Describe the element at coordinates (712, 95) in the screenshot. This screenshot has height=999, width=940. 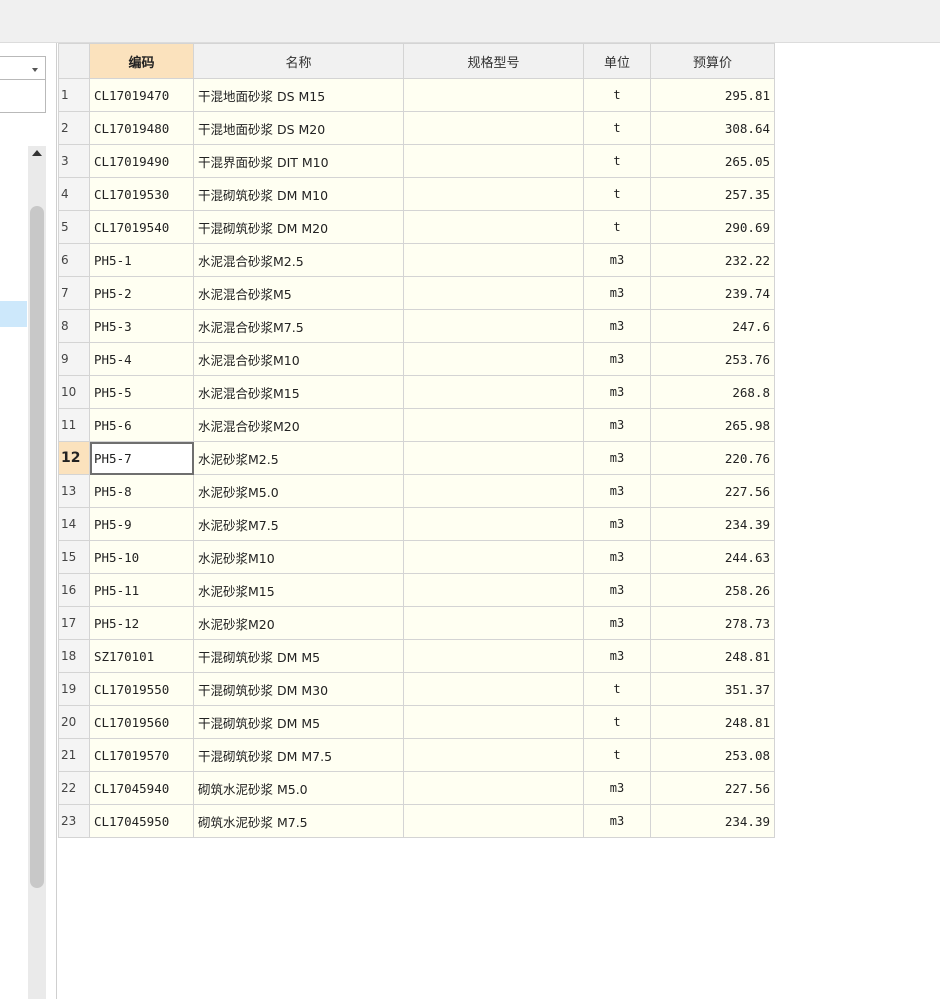
I see `cell-price: 295.81` at that location.